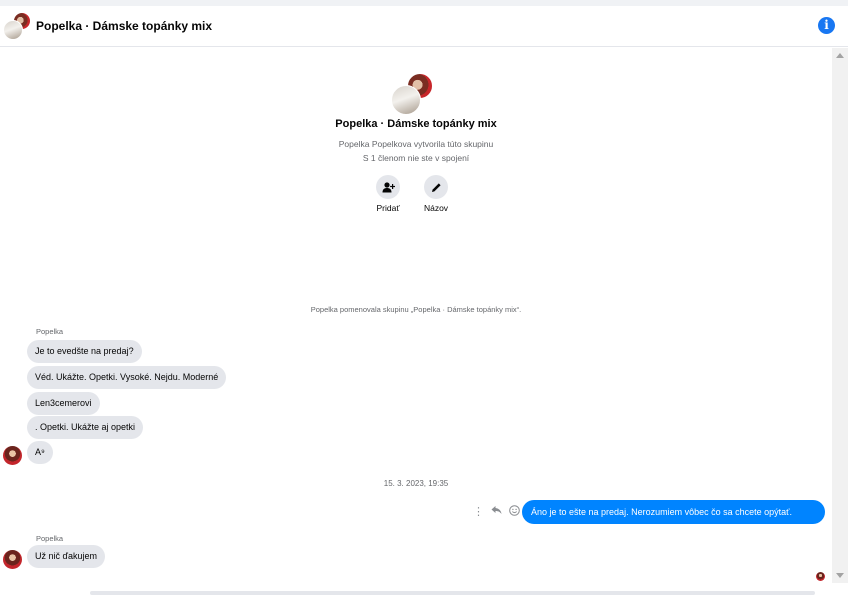 This screenshot has height=595, width=848. What do you see at coordinates (124, 26) in the screenshot?
I see `chat-title: Popelka · Dámske topánky mix` at bounding box center [124, 26].